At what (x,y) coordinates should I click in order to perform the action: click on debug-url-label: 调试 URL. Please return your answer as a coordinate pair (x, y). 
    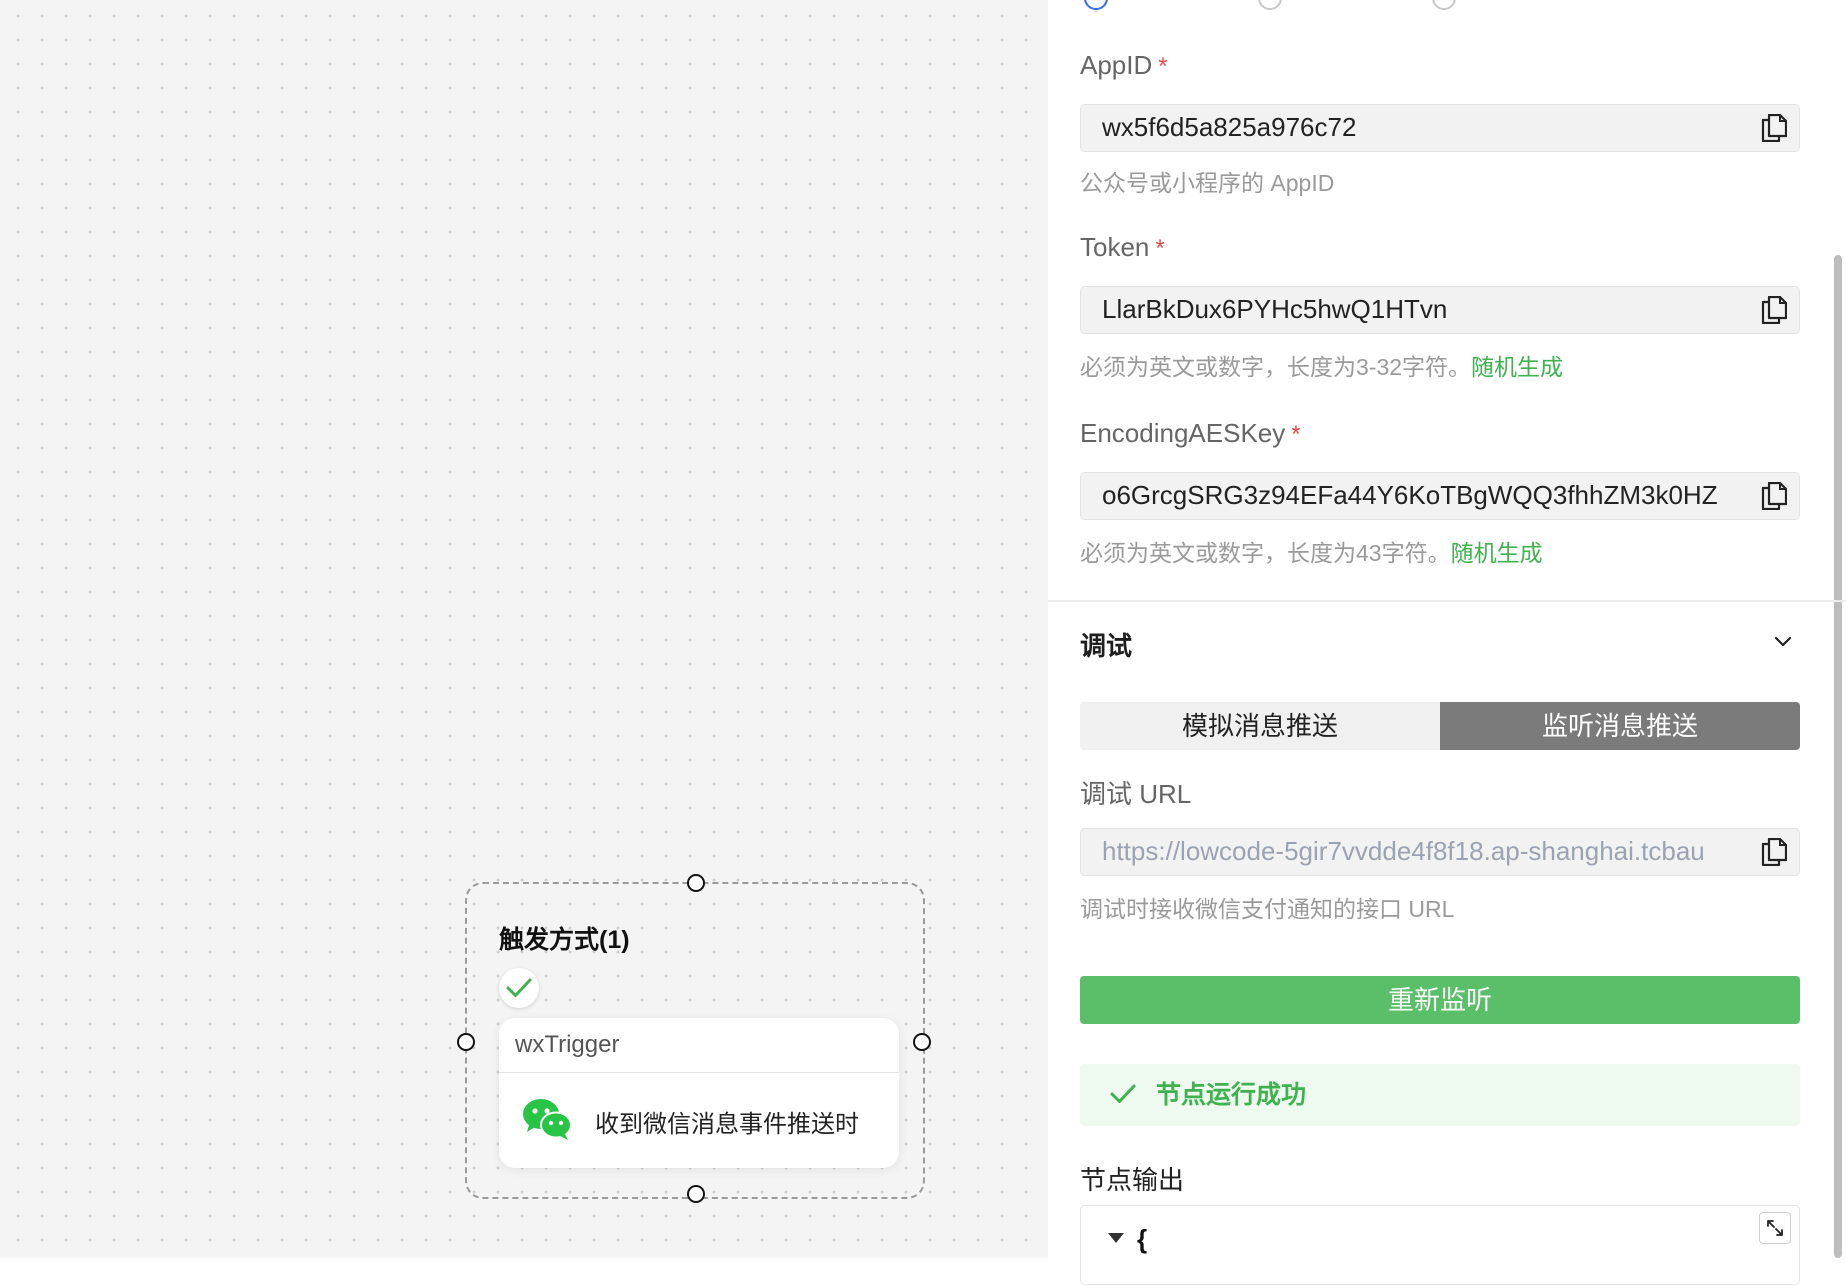
    Looking at the image, I should click on (1136, 794).